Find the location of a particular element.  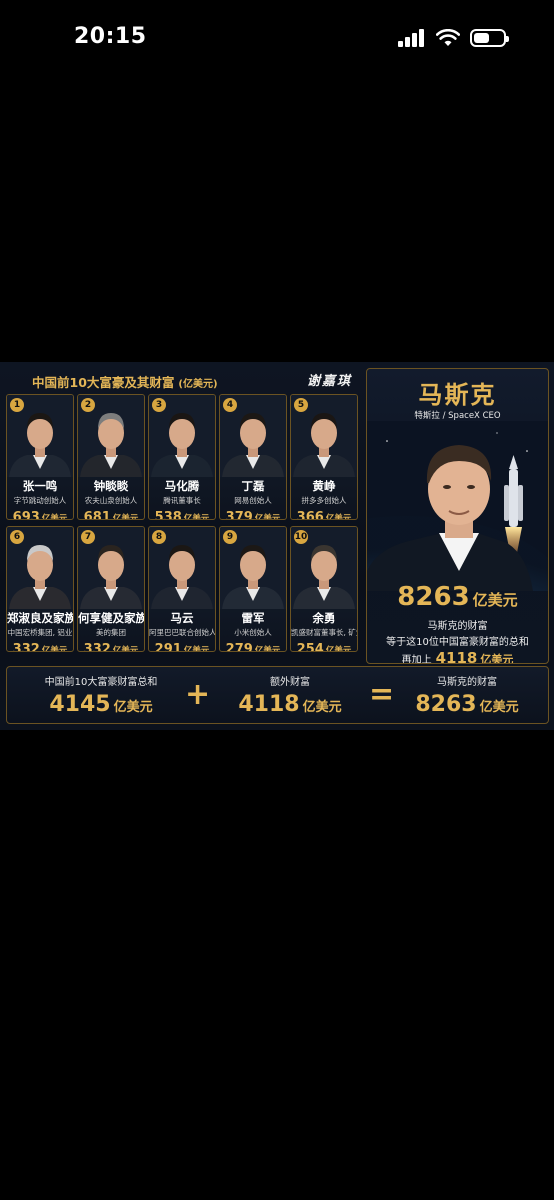

rank-badge: 9 is located at coordinates (230, 537).